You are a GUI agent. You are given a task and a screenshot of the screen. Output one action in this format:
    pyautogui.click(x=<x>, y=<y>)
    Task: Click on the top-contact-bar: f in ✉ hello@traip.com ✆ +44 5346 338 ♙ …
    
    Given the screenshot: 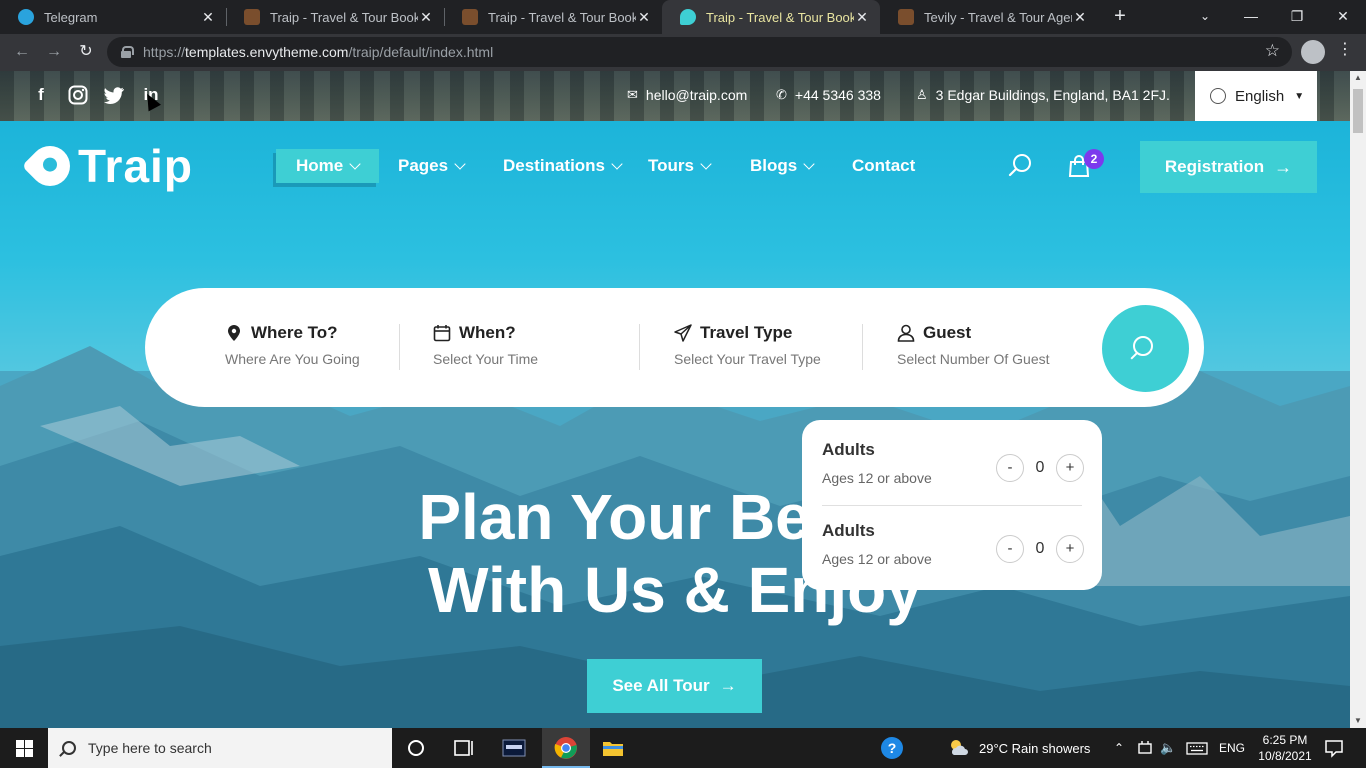 What is the action you would take?
    pyautogui.click(x=675, y=96)
    